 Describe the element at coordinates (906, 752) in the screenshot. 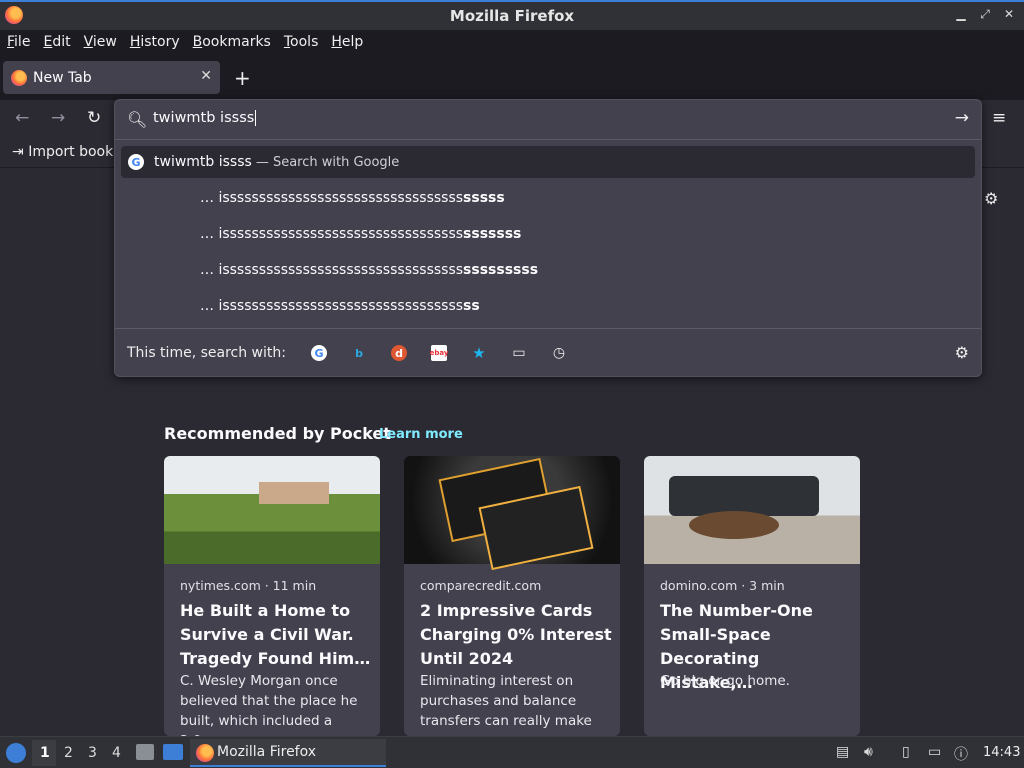

I see `notes-tray-icon: ▯` at that location.